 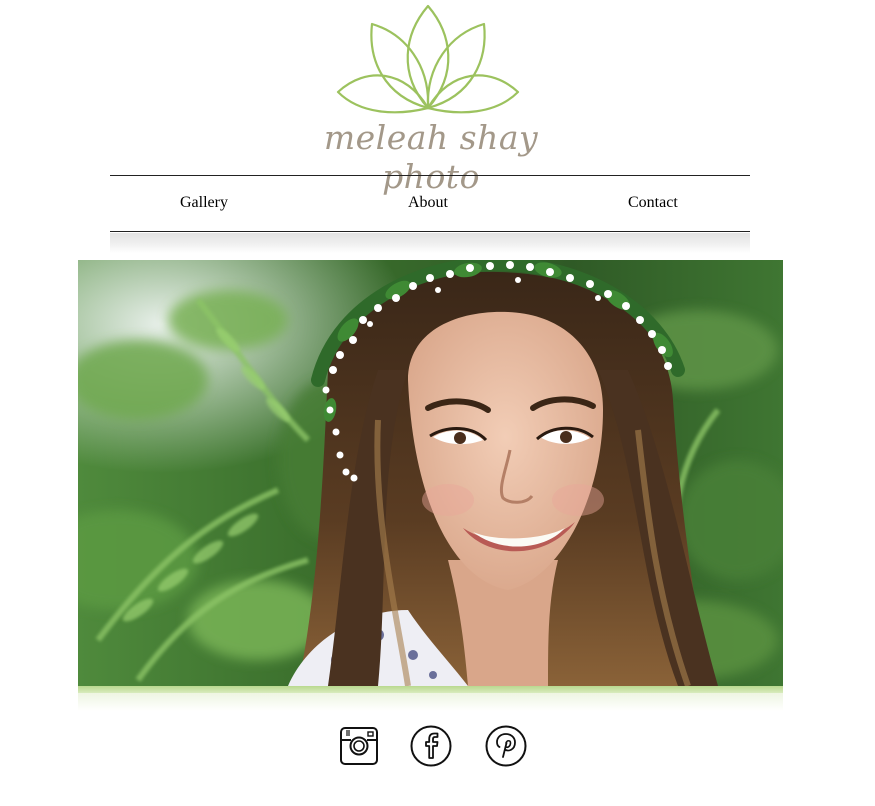 I want to click on nav-item-about: About, so click(x=428, y=203).